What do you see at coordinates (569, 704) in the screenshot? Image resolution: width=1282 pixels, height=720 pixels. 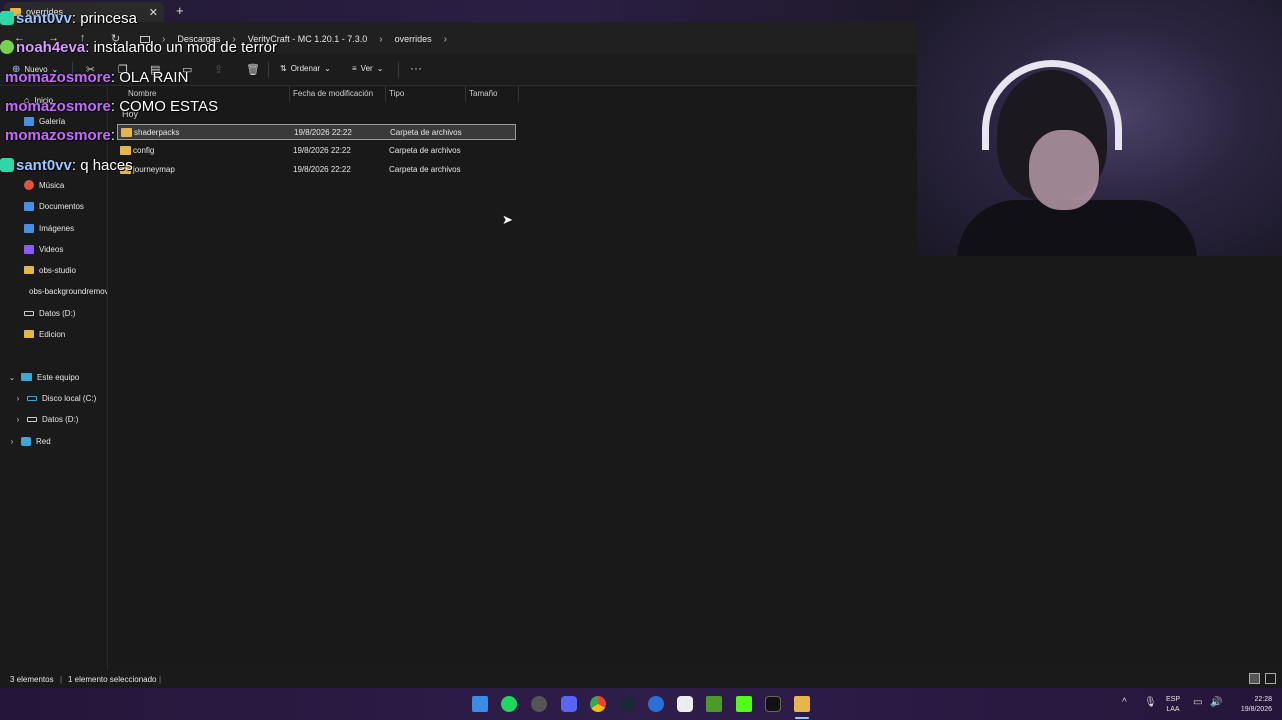 I see `discord-icon` at bounding box center [569, 704].